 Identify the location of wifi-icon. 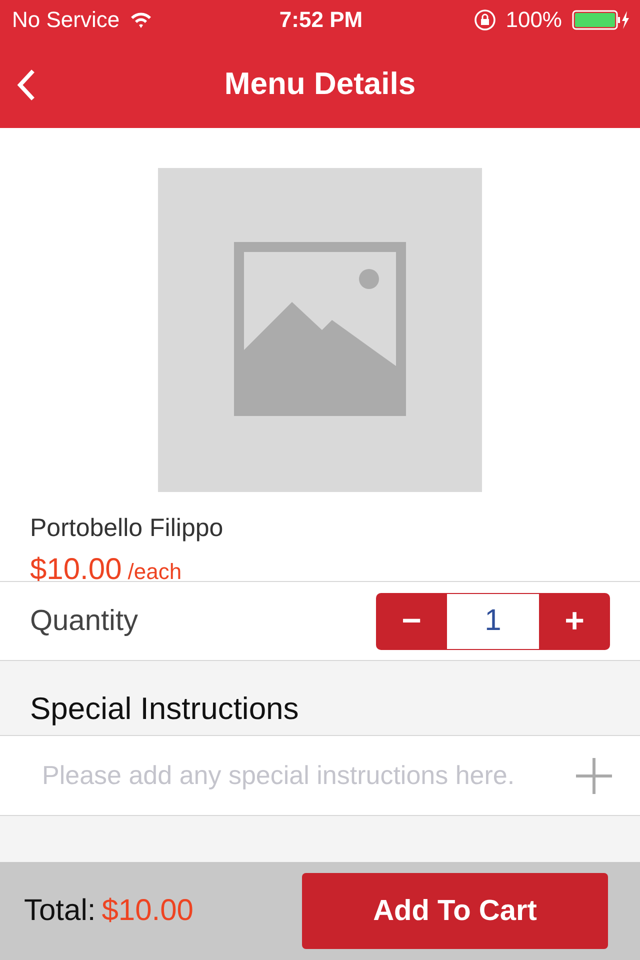
(141, 20).